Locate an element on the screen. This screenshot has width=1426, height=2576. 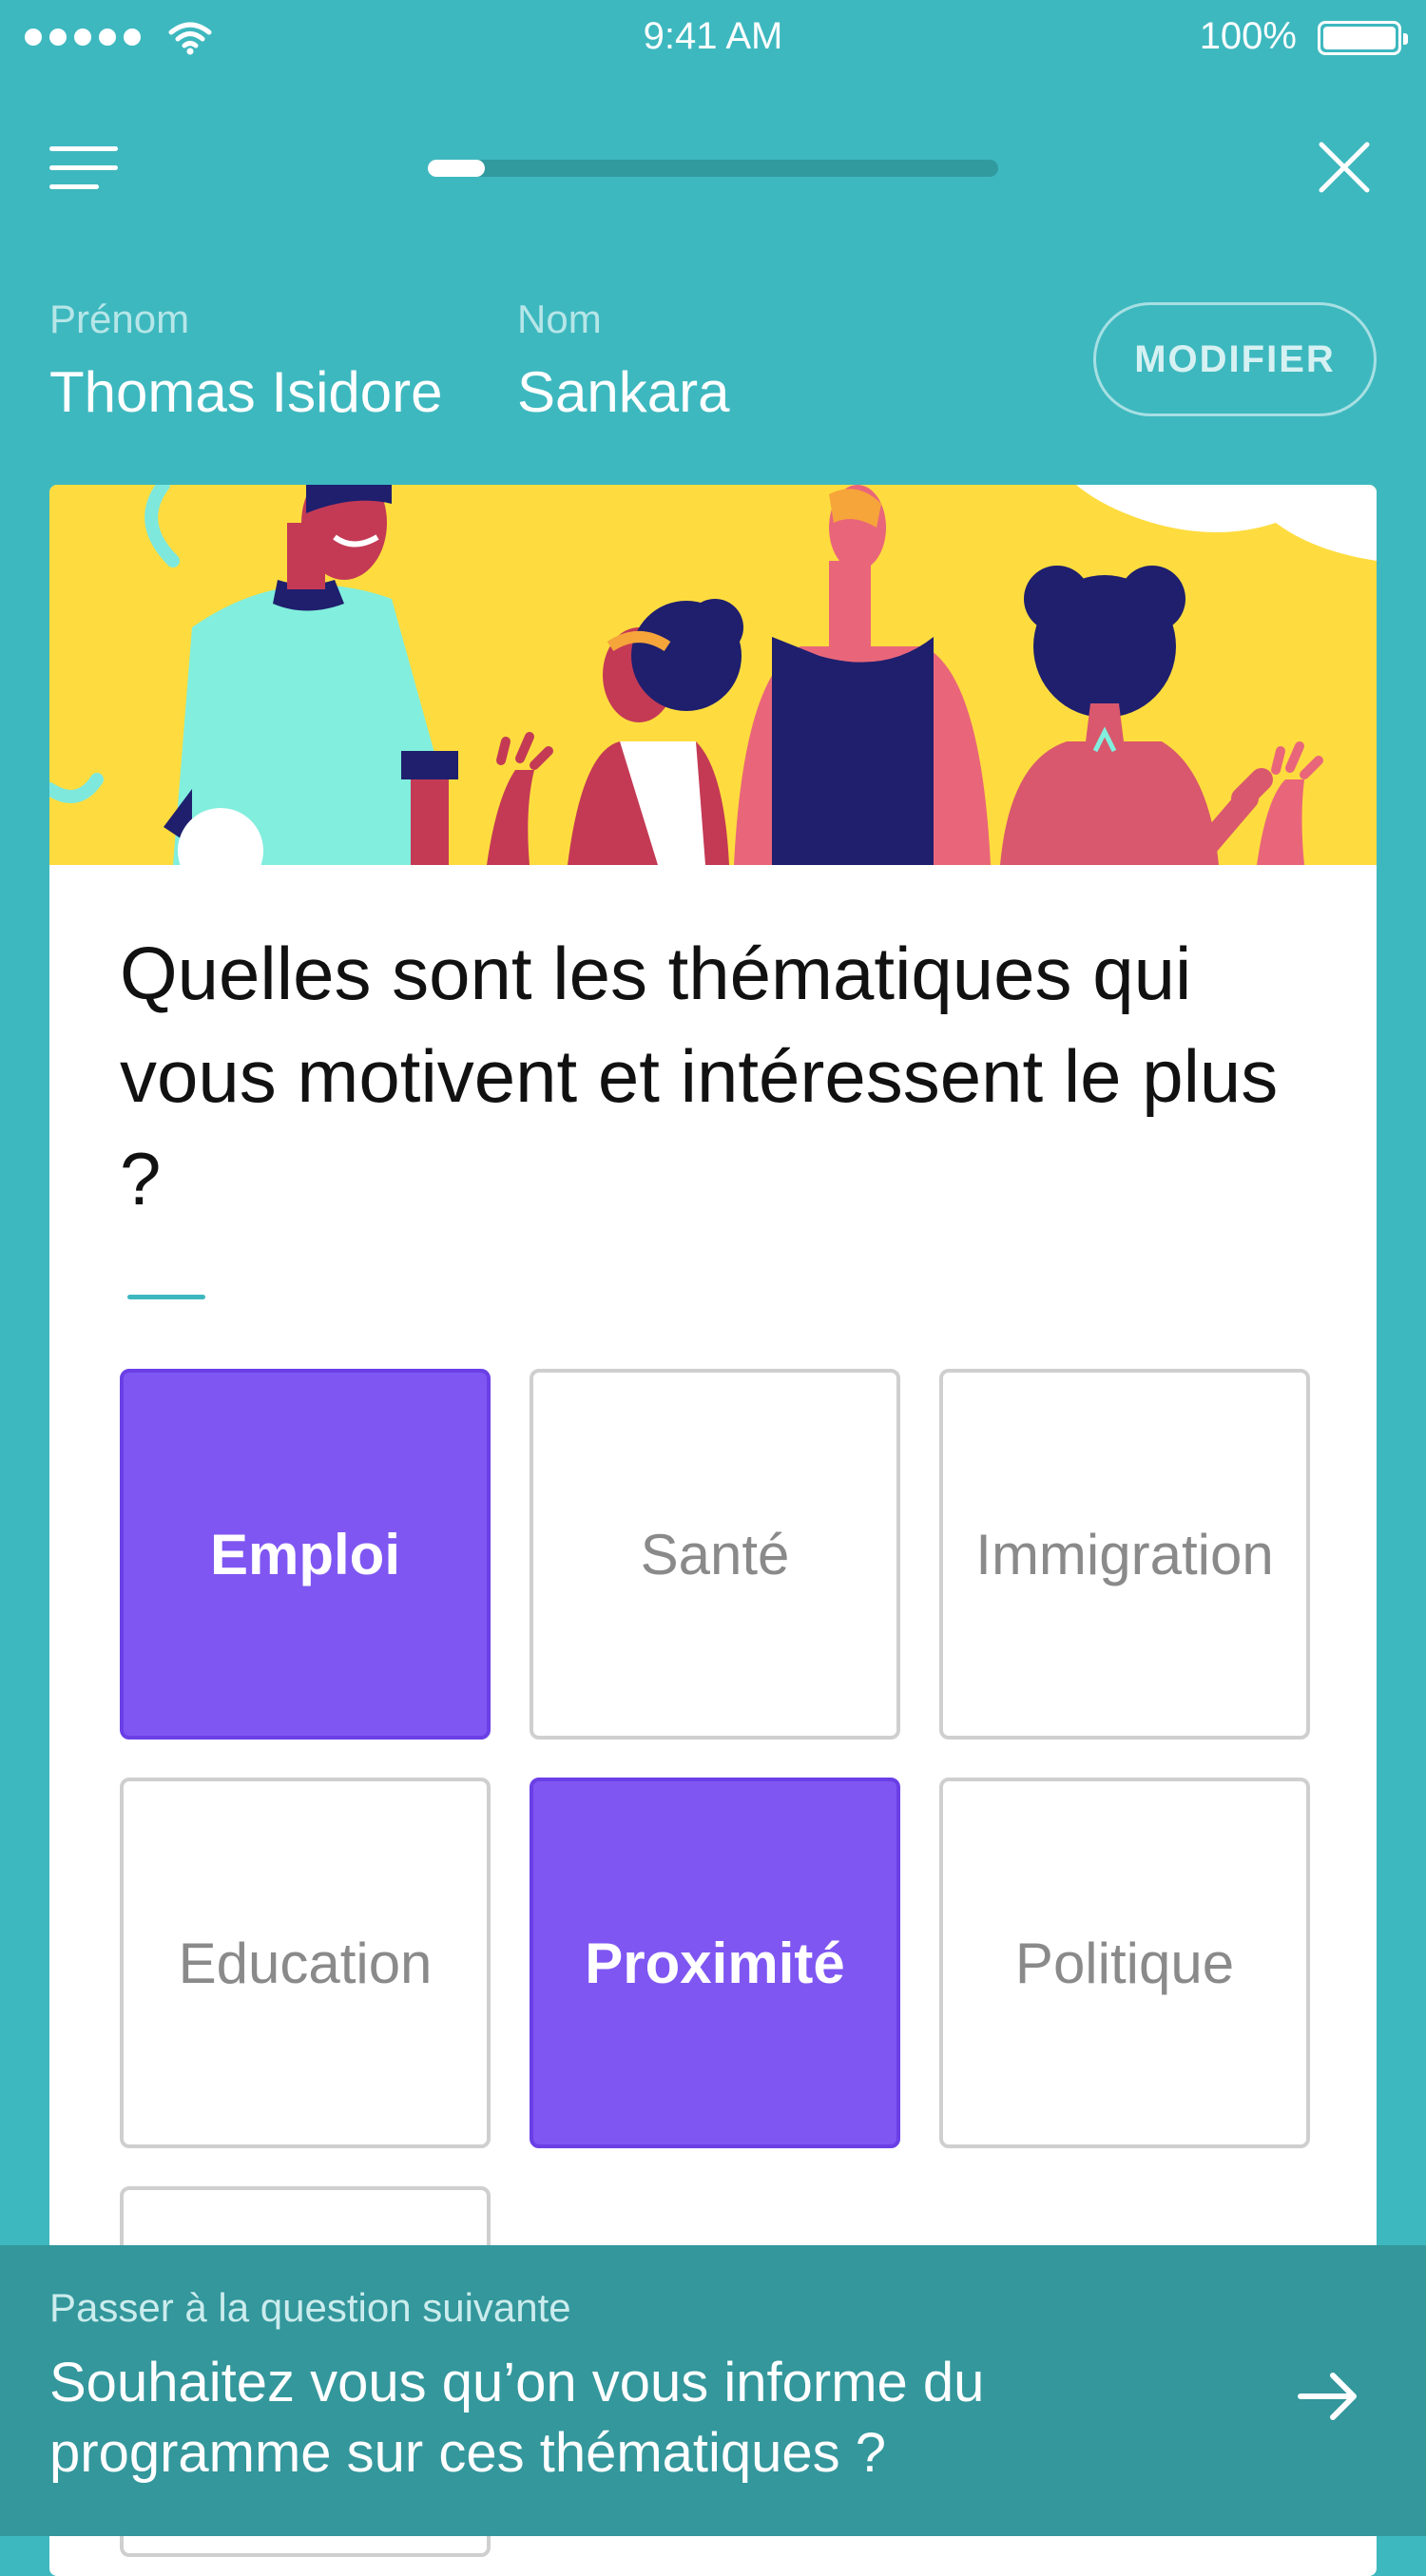
option-tile-politique: Politique is located at coordinates (1124, 1963).